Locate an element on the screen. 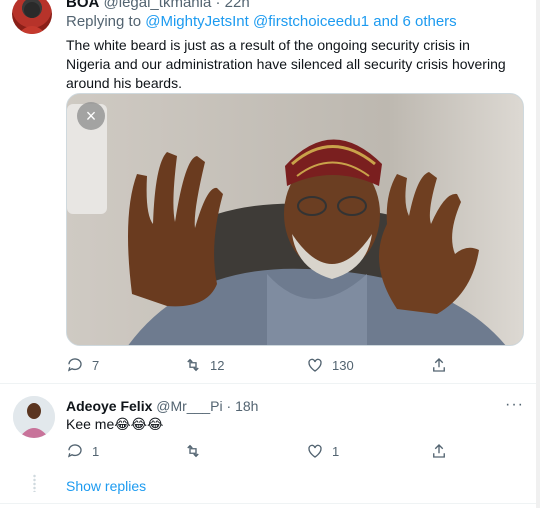 The height and width of the screenshot is (508, 540). reply-button: 7 is located at coordinates (82, 365).